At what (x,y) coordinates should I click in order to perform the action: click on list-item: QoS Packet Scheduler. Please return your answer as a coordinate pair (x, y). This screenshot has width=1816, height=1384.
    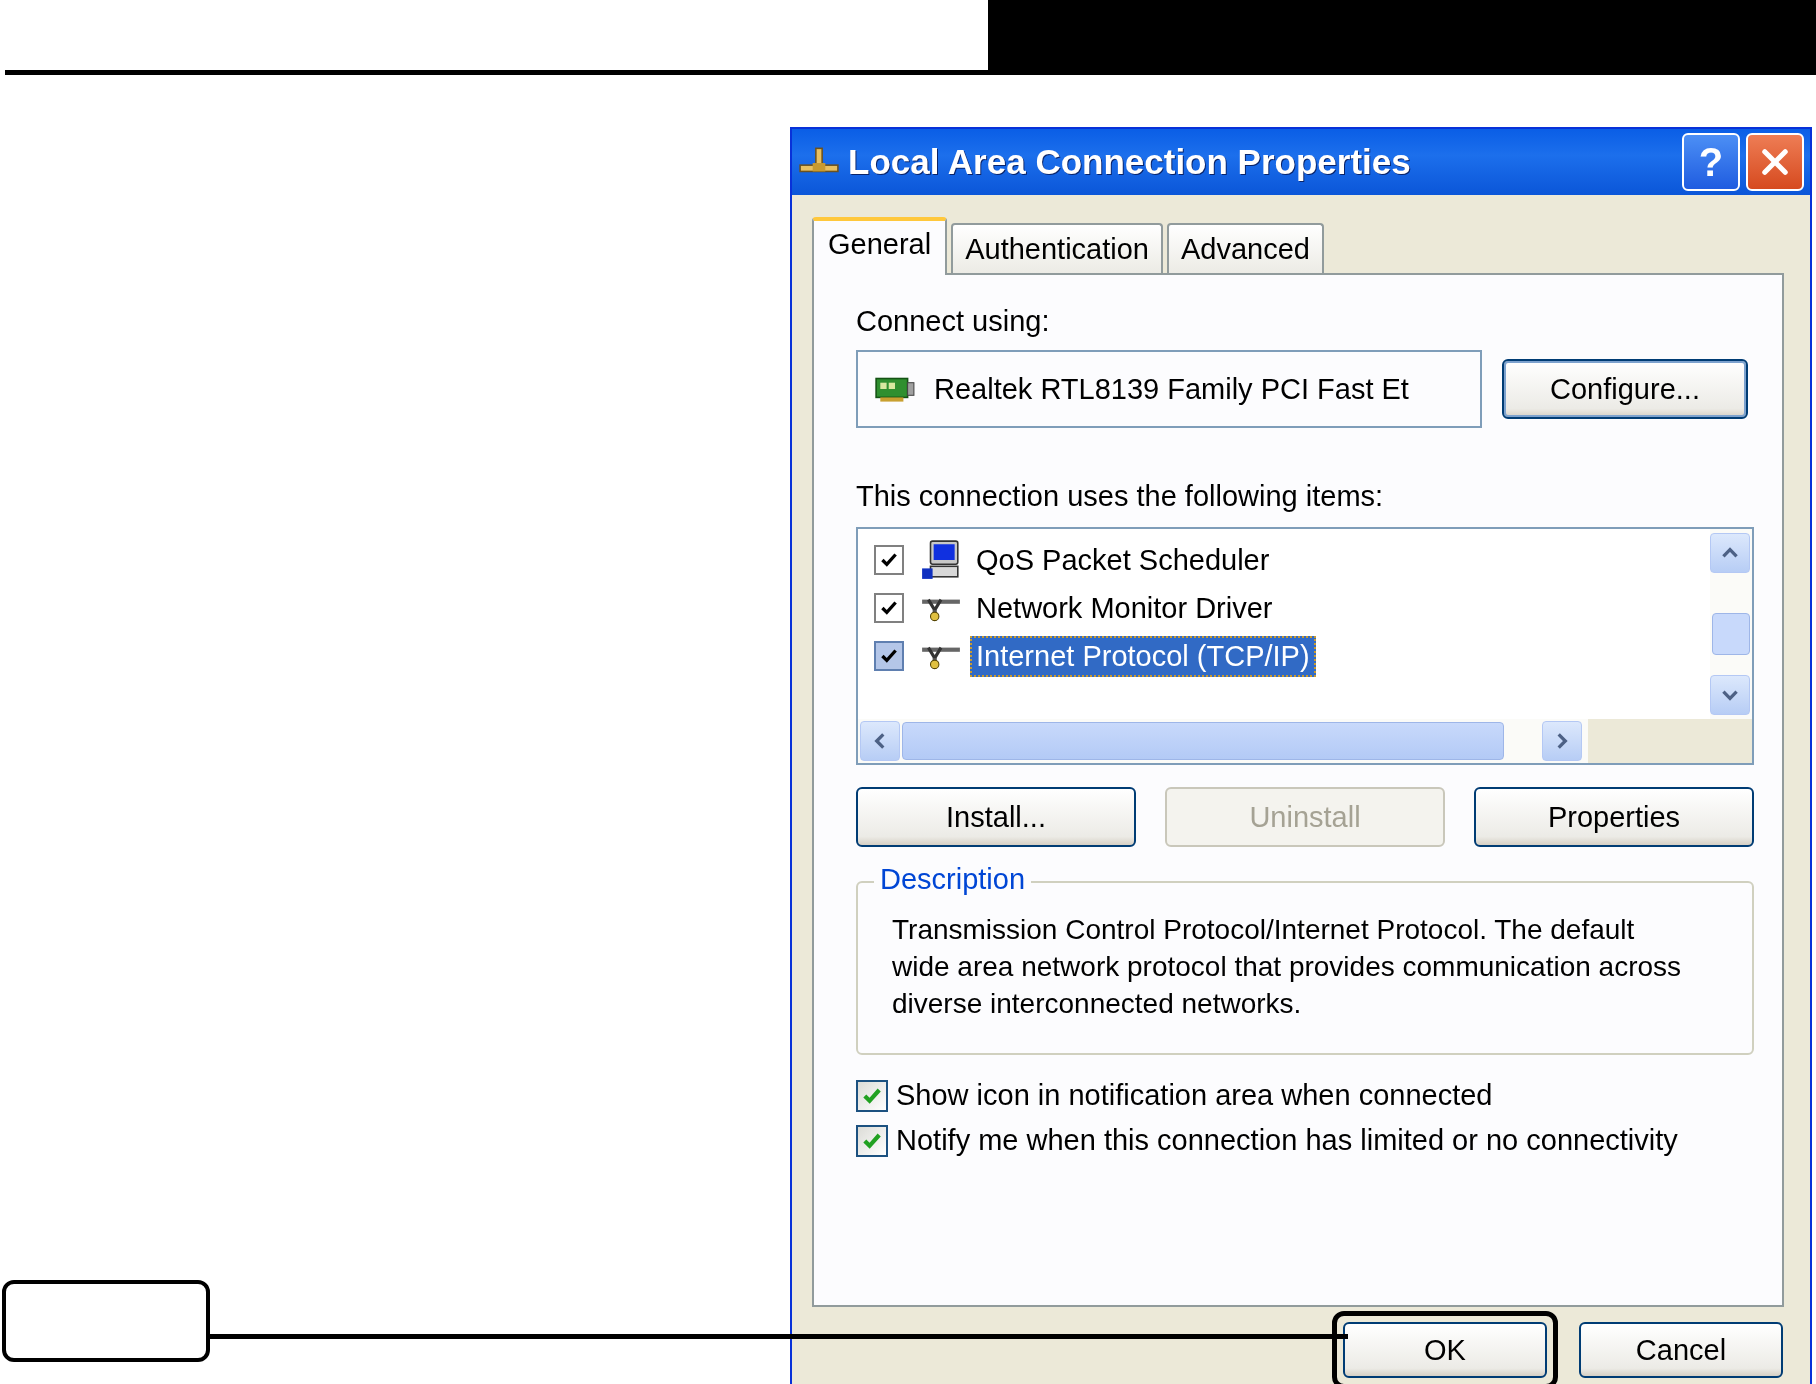
    Looking at the image, I should click on (1123, 560).